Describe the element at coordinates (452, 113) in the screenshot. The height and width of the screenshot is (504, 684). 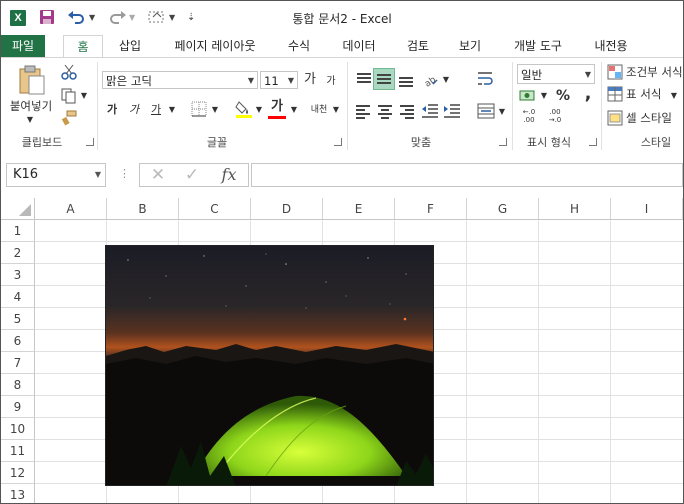
I see `increase-indent-icon` at that location.